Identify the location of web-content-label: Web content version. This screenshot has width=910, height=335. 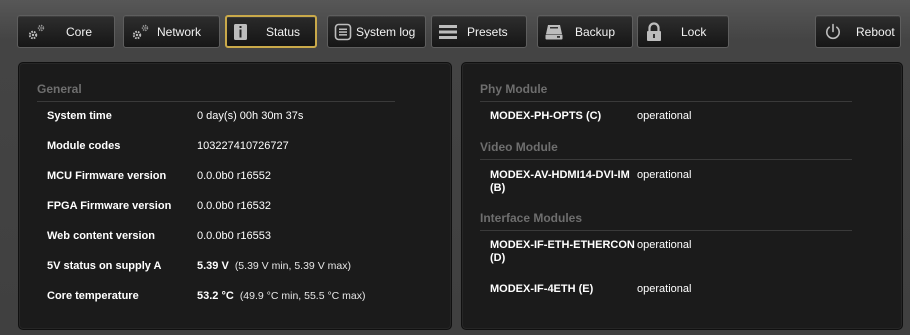
(101, 236).